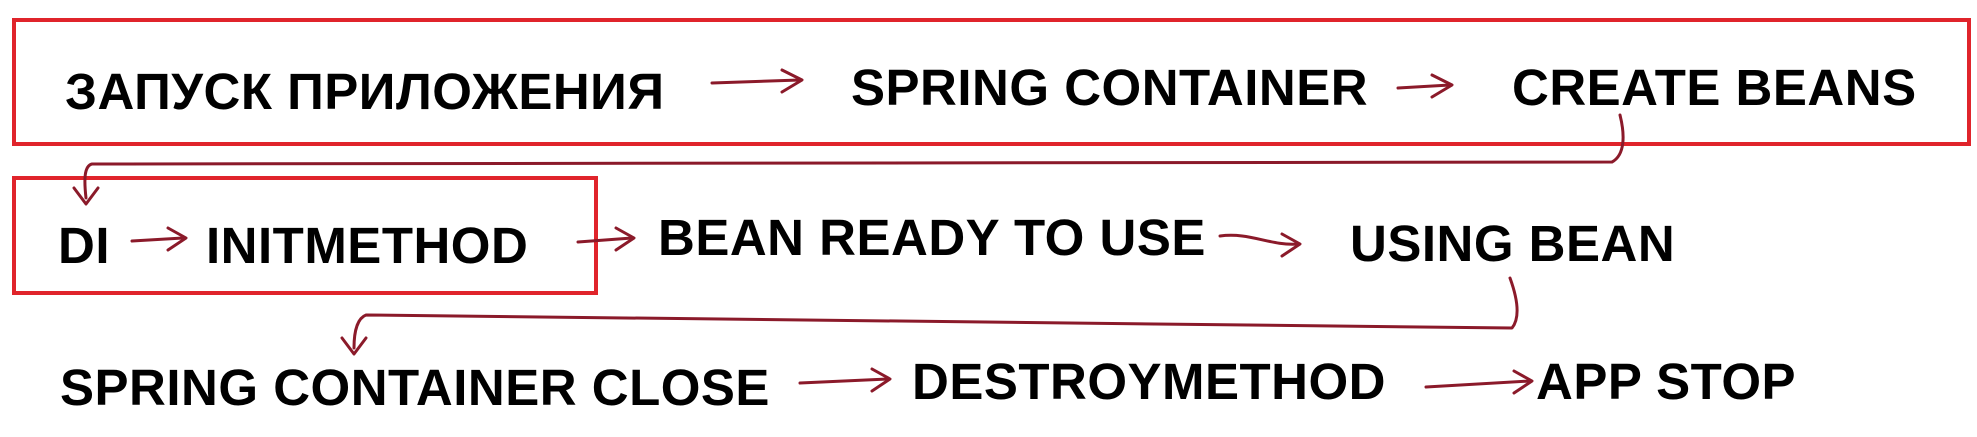  What do you see at coordinates (757, 81) in the screenshot?
I see `arrow-start-to-container` at bounding box center [757, 81].